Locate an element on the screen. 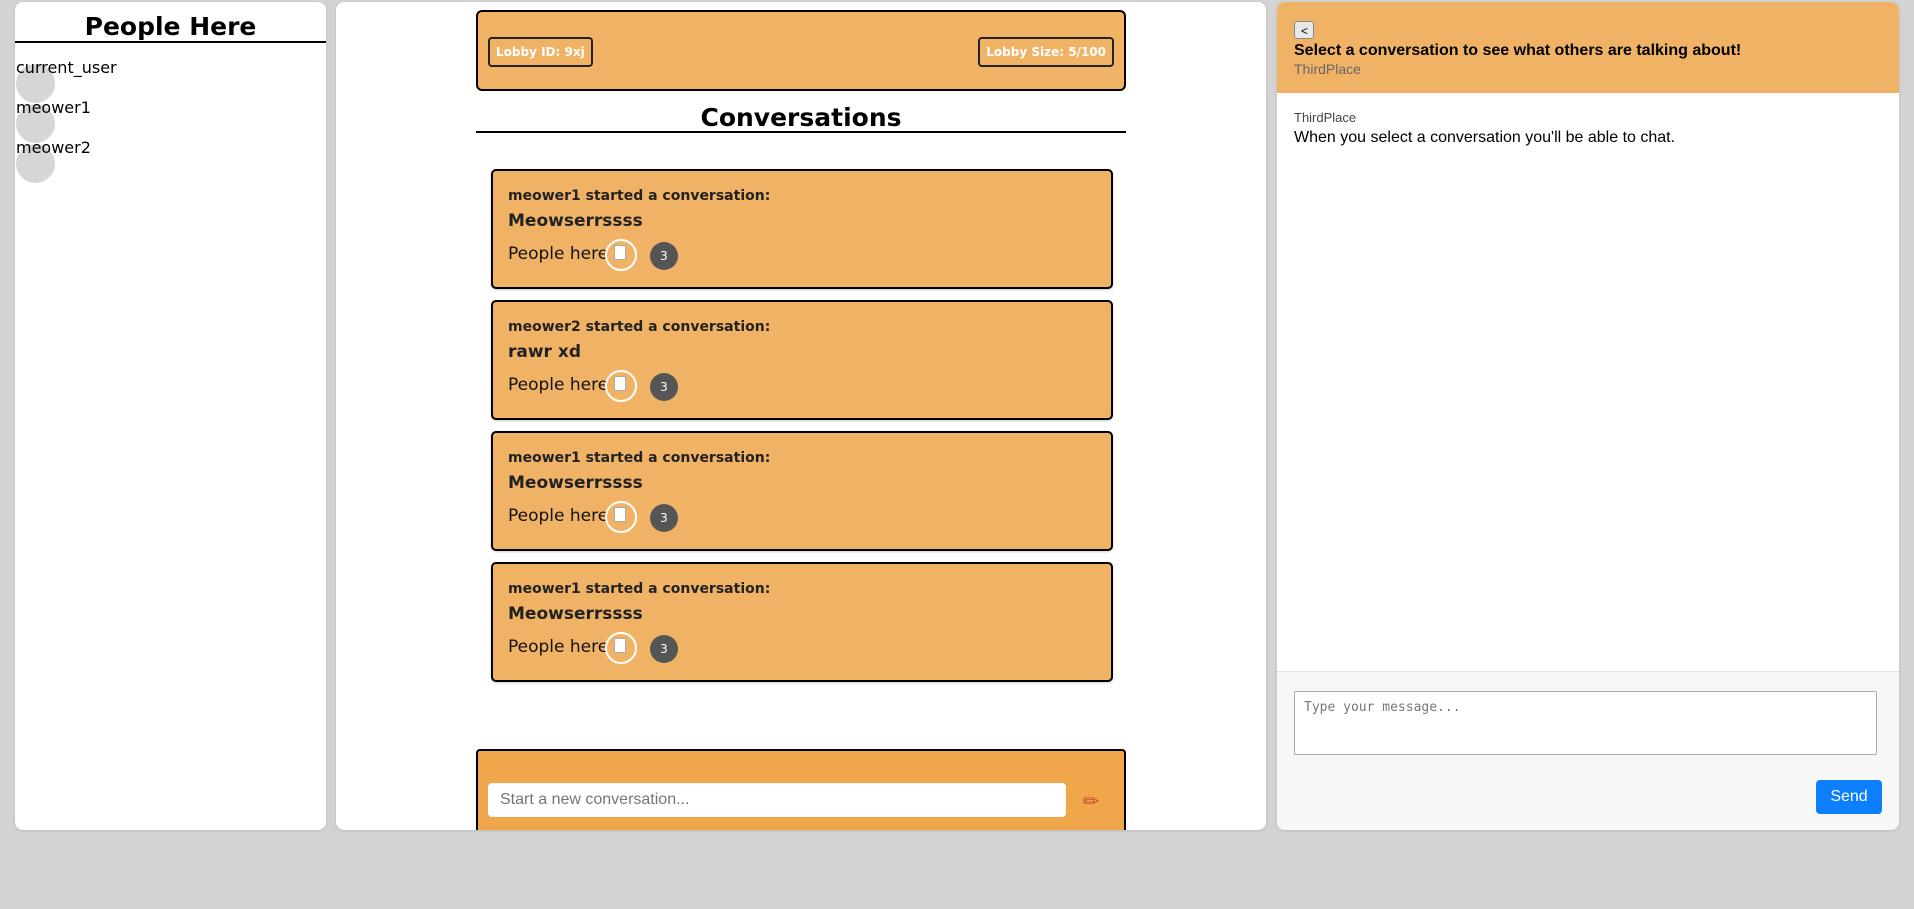 This screenshot has width=1914, height=909. people-panel: People Here current_user meower1 meower2 is located at coordinates (170, 416).